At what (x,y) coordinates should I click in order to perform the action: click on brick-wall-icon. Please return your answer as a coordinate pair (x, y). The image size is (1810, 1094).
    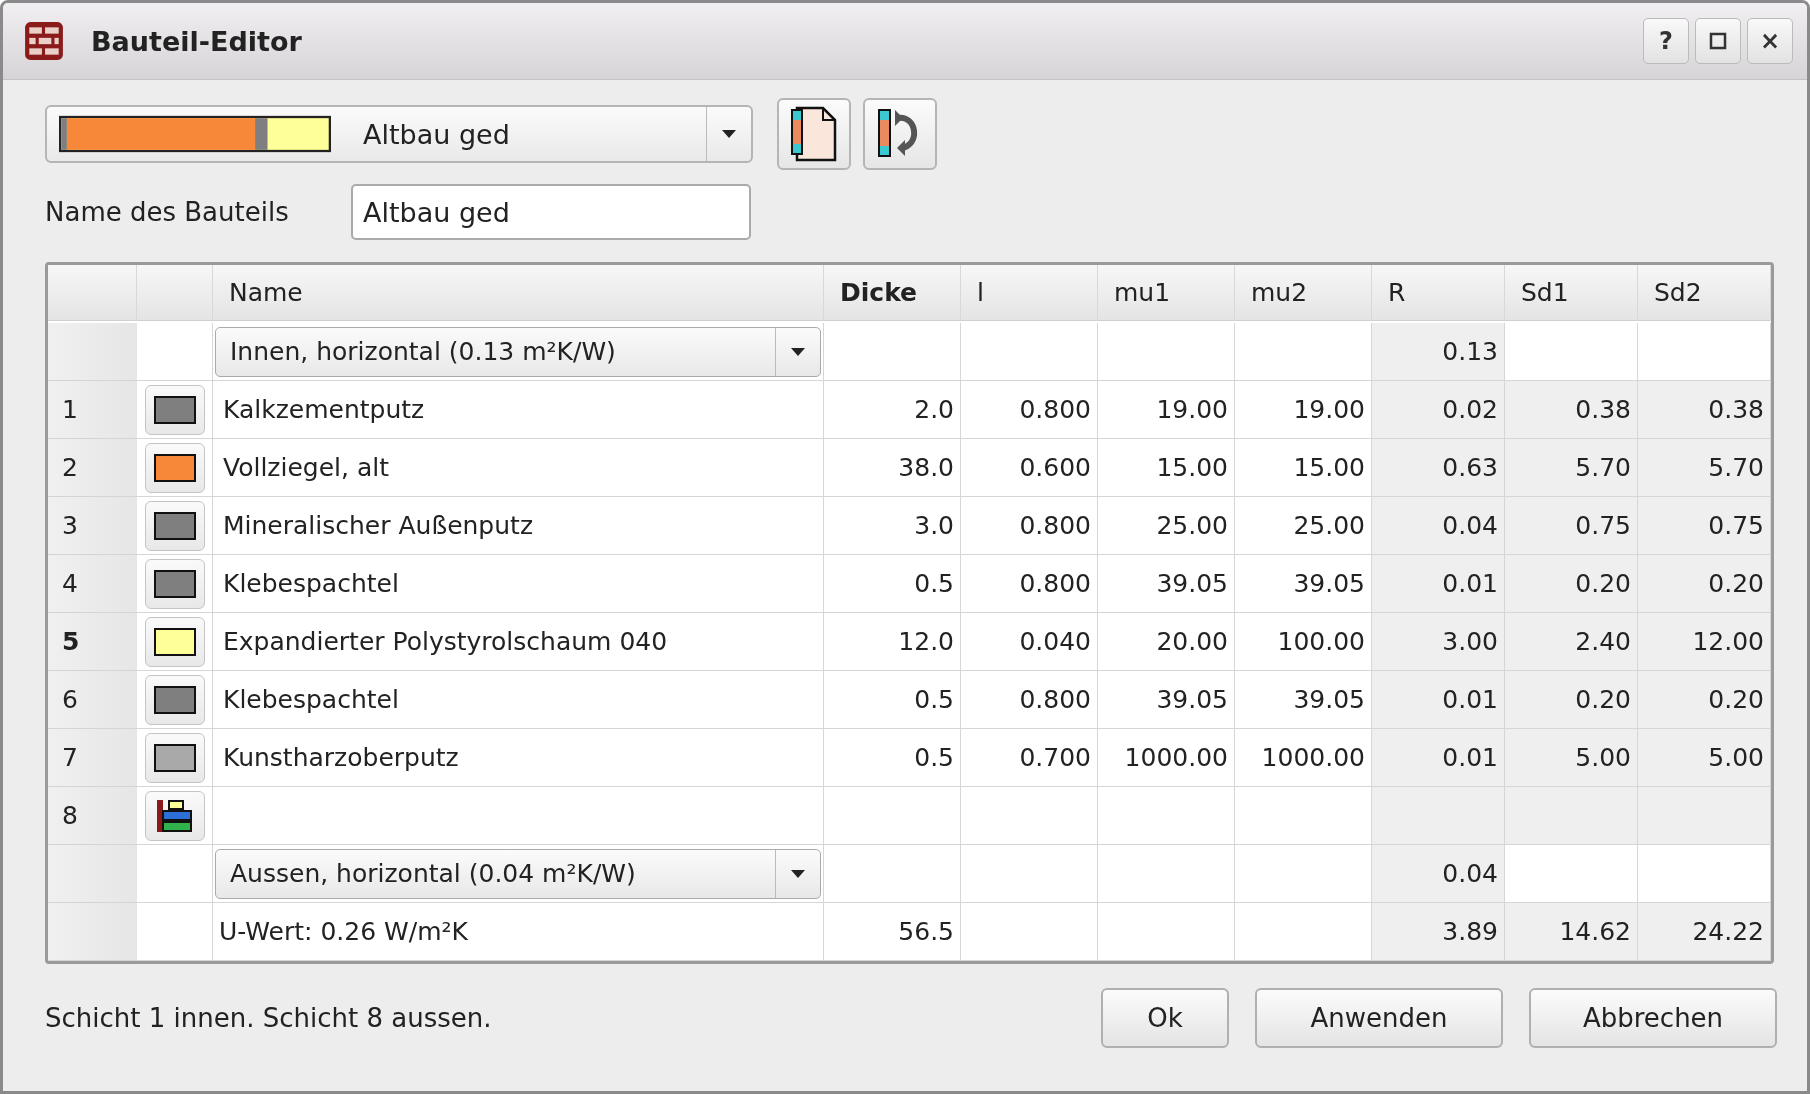
    Looking at the image, I should click on (44, 41).